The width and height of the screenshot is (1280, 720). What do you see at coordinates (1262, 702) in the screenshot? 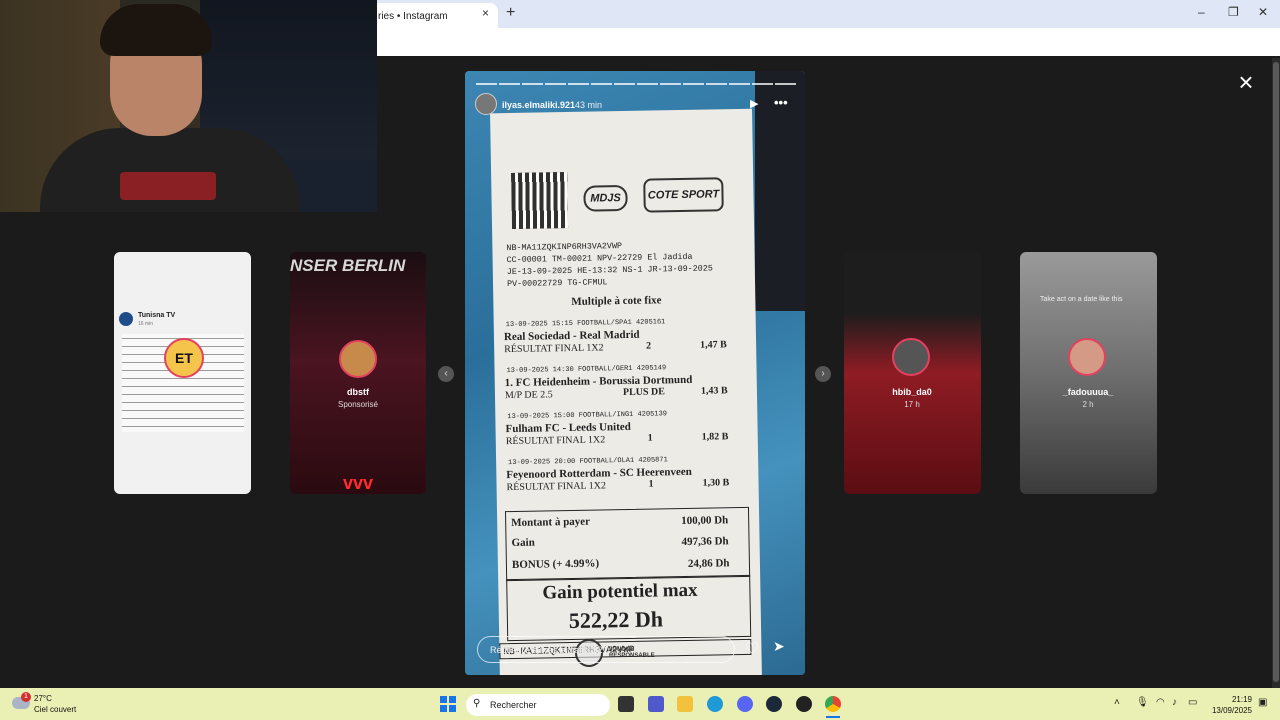
I see `notification-icon: ▣` at bounding box center [1262, 702].